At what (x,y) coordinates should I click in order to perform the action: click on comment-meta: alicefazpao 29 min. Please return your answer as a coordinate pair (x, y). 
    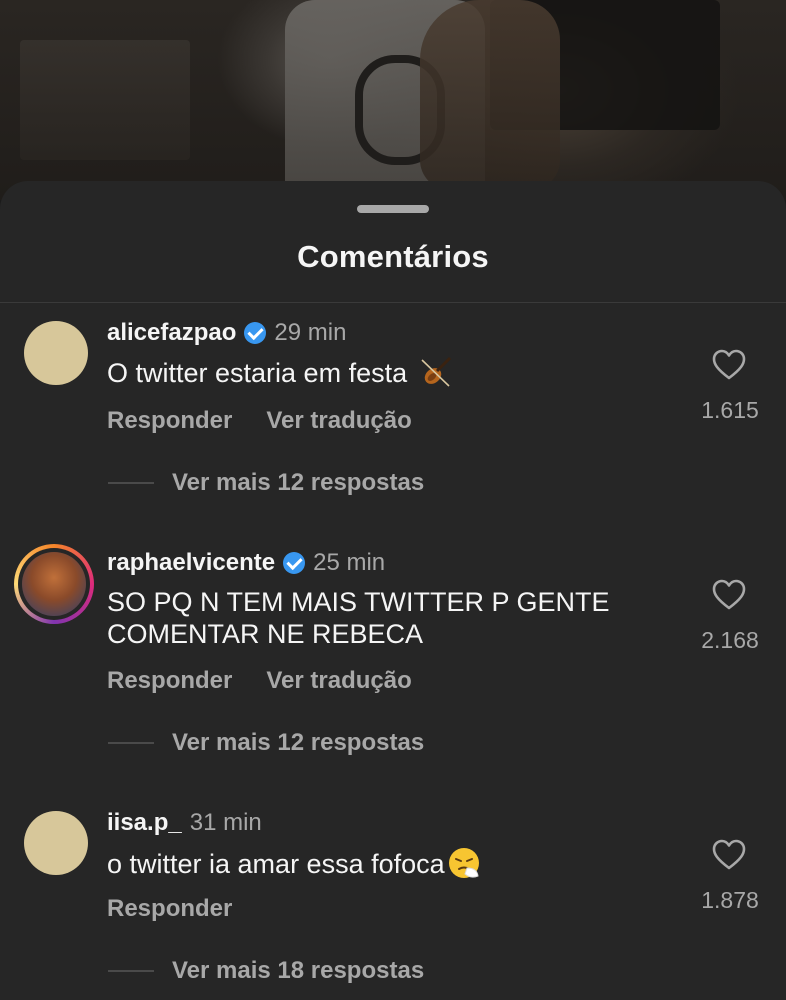
    Looking at the image, I should click on (226, 333).